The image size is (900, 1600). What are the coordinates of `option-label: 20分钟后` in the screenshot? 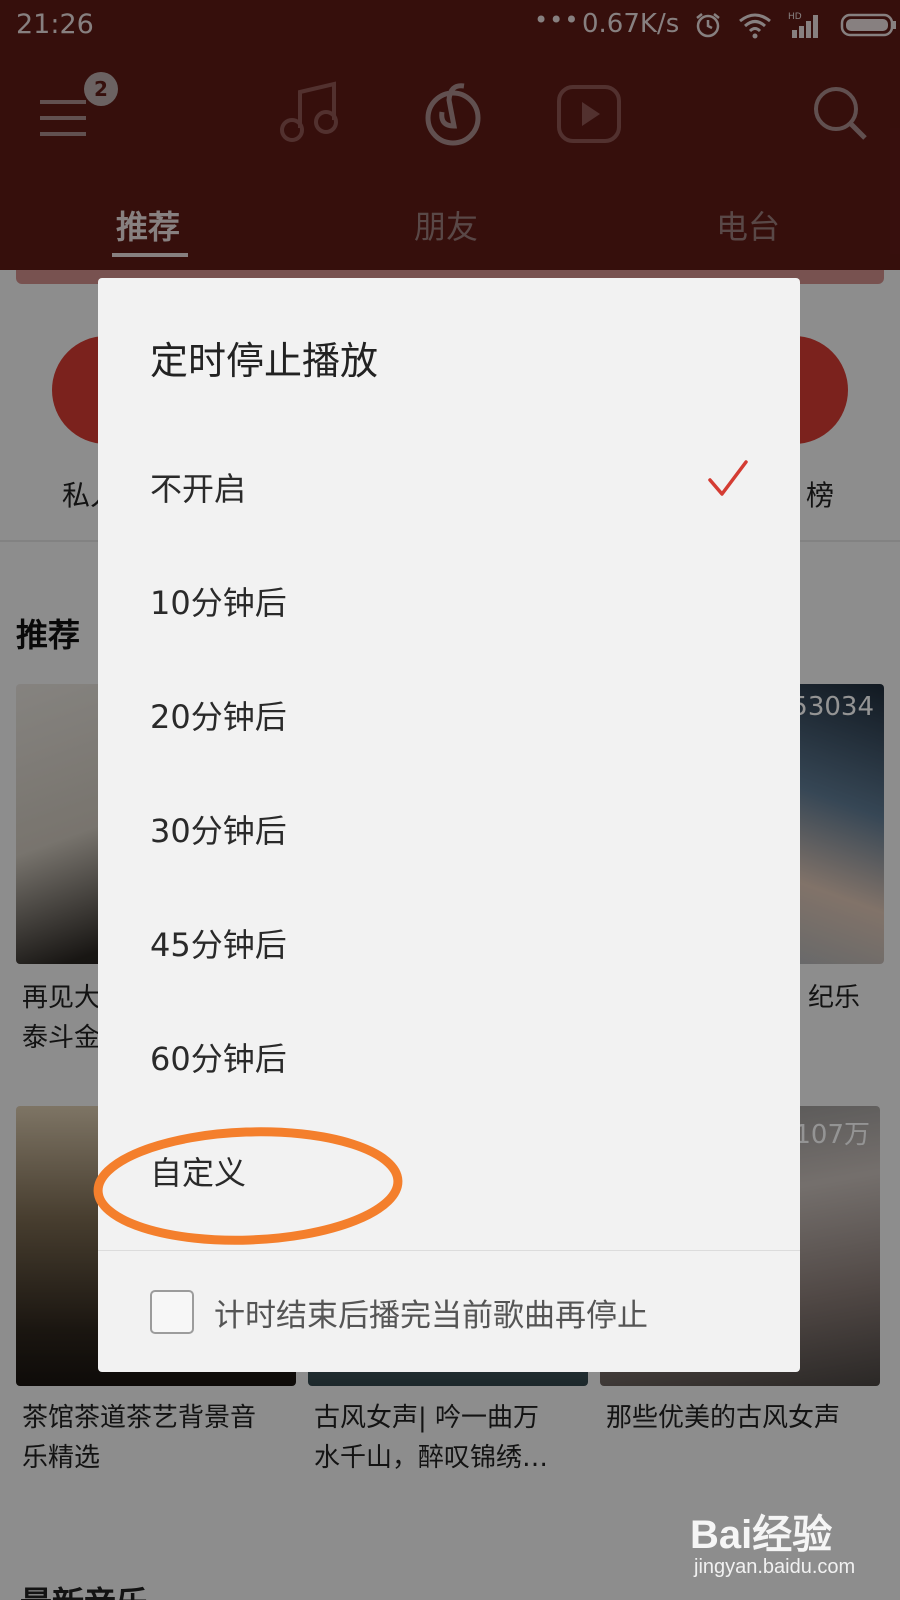 It's located at (218, 717).